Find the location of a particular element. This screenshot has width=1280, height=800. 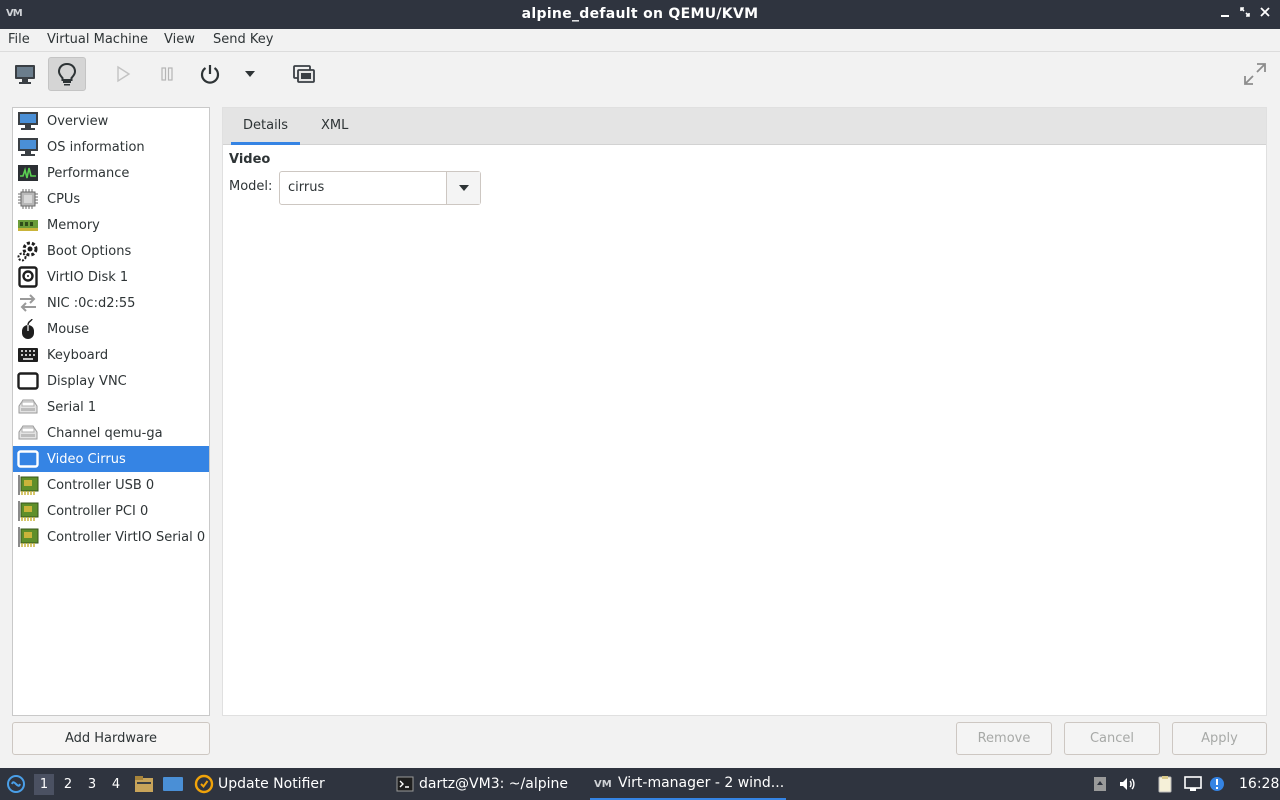

task-update-notifier: Update Notifier is located at coordinates (259, 784).